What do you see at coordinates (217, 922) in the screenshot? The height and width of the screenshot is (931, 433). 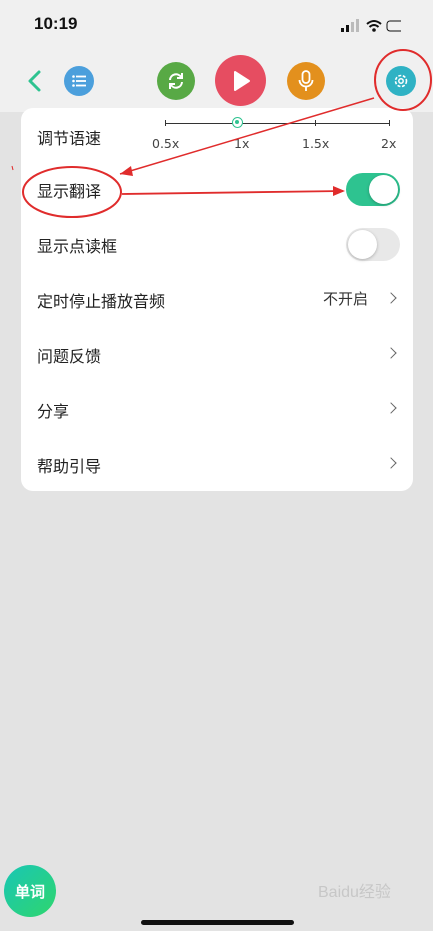 I see `home-indicator` at bounding box center [217, 922].